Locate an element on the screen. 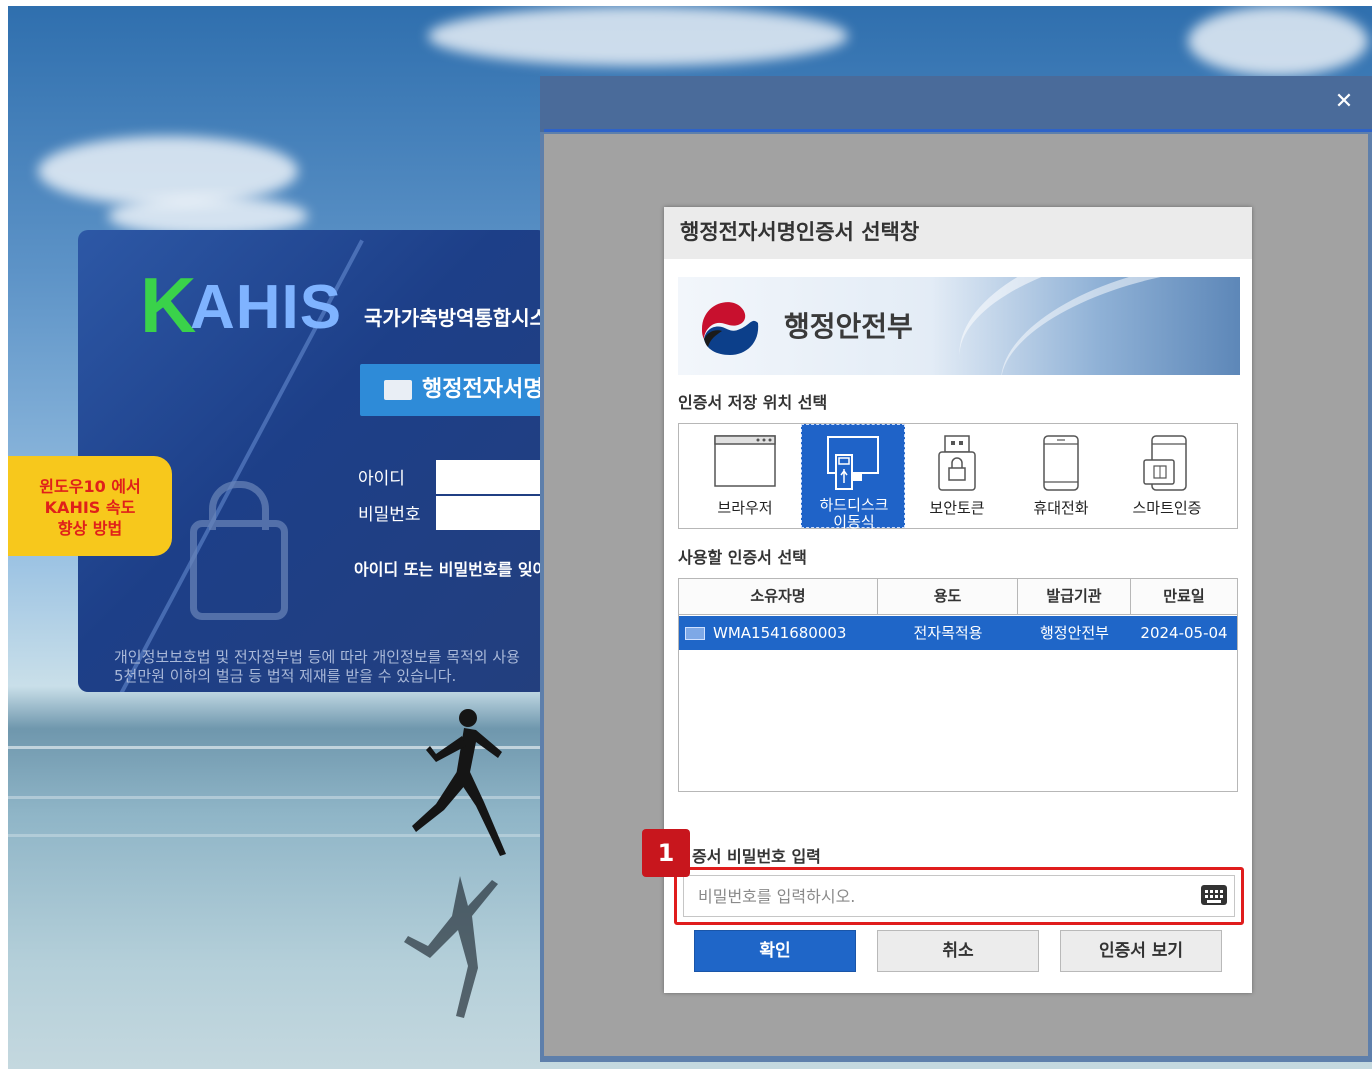 Image resolution: width=1372 pixels, height=1069 pixels. badge-line: 향상 방법 is located at coordinates (90, 528).